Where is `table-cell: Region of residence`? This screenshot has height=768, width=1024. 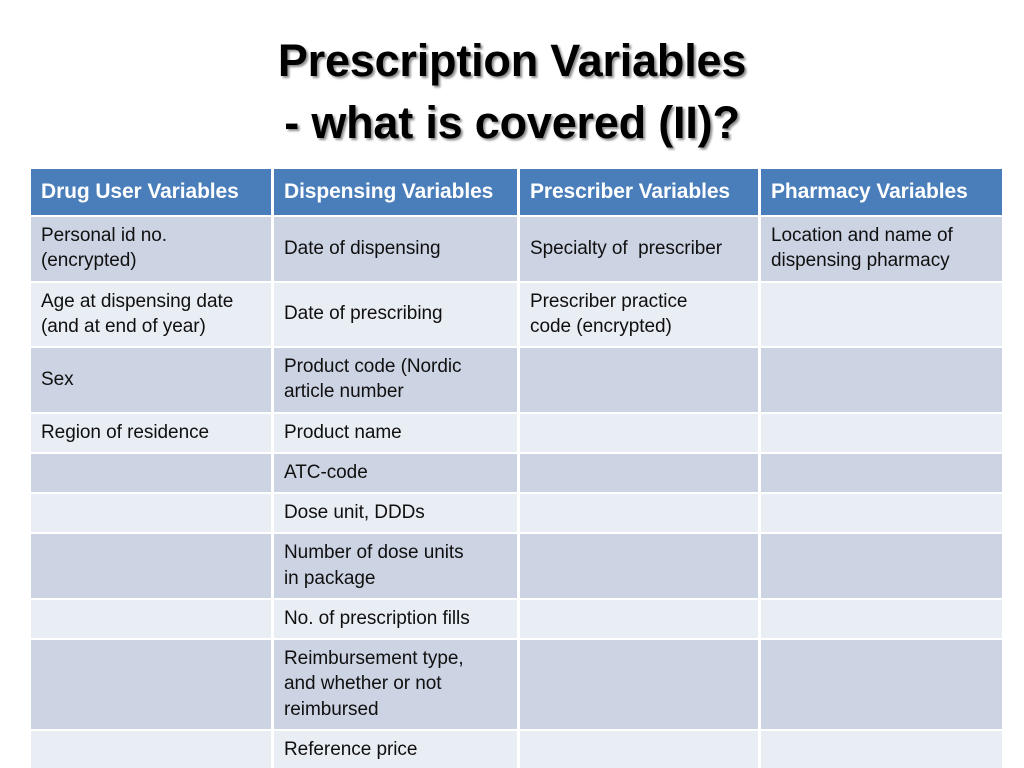 table-cell: Region of residence is located at coordinates (151, 432).